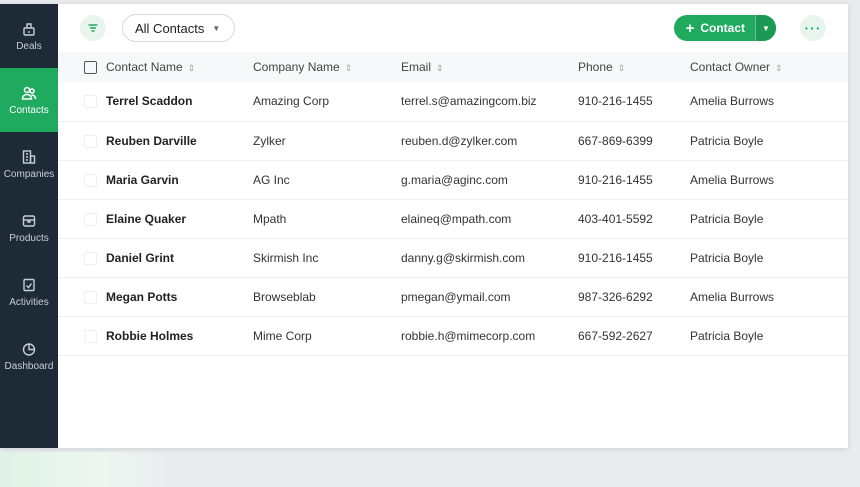  Describe the element at coordinates (85, 469) in the screenshot. I see `bottom-decoration` at that location.